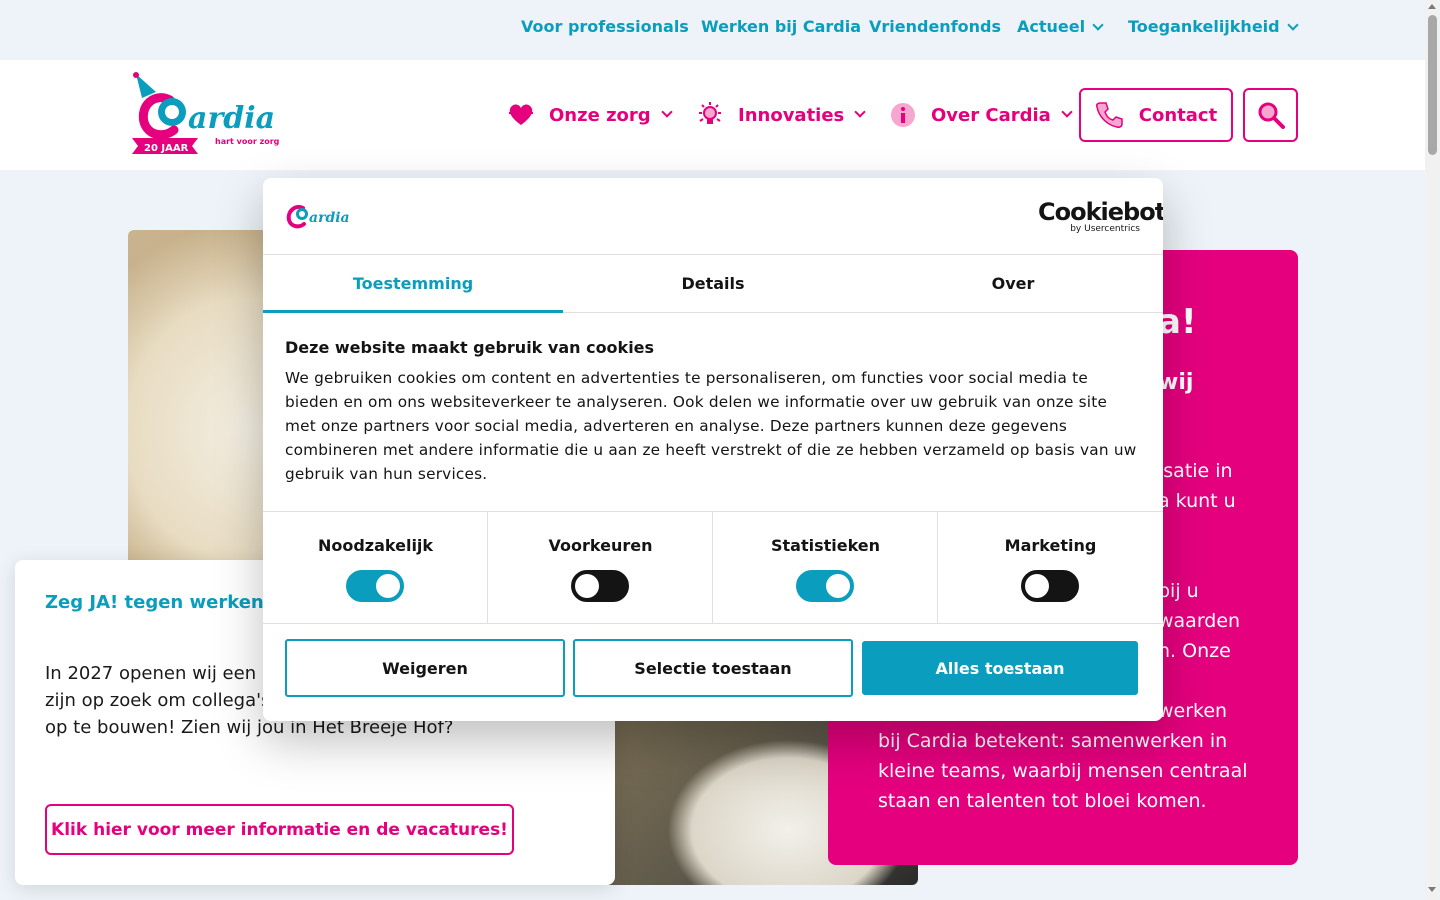 Image resolution: width=1440 pixels, height=900 pixels. Describe the element at coordinates (1013, 283) in the screenshot. I see `tab-over: Over` at that location.